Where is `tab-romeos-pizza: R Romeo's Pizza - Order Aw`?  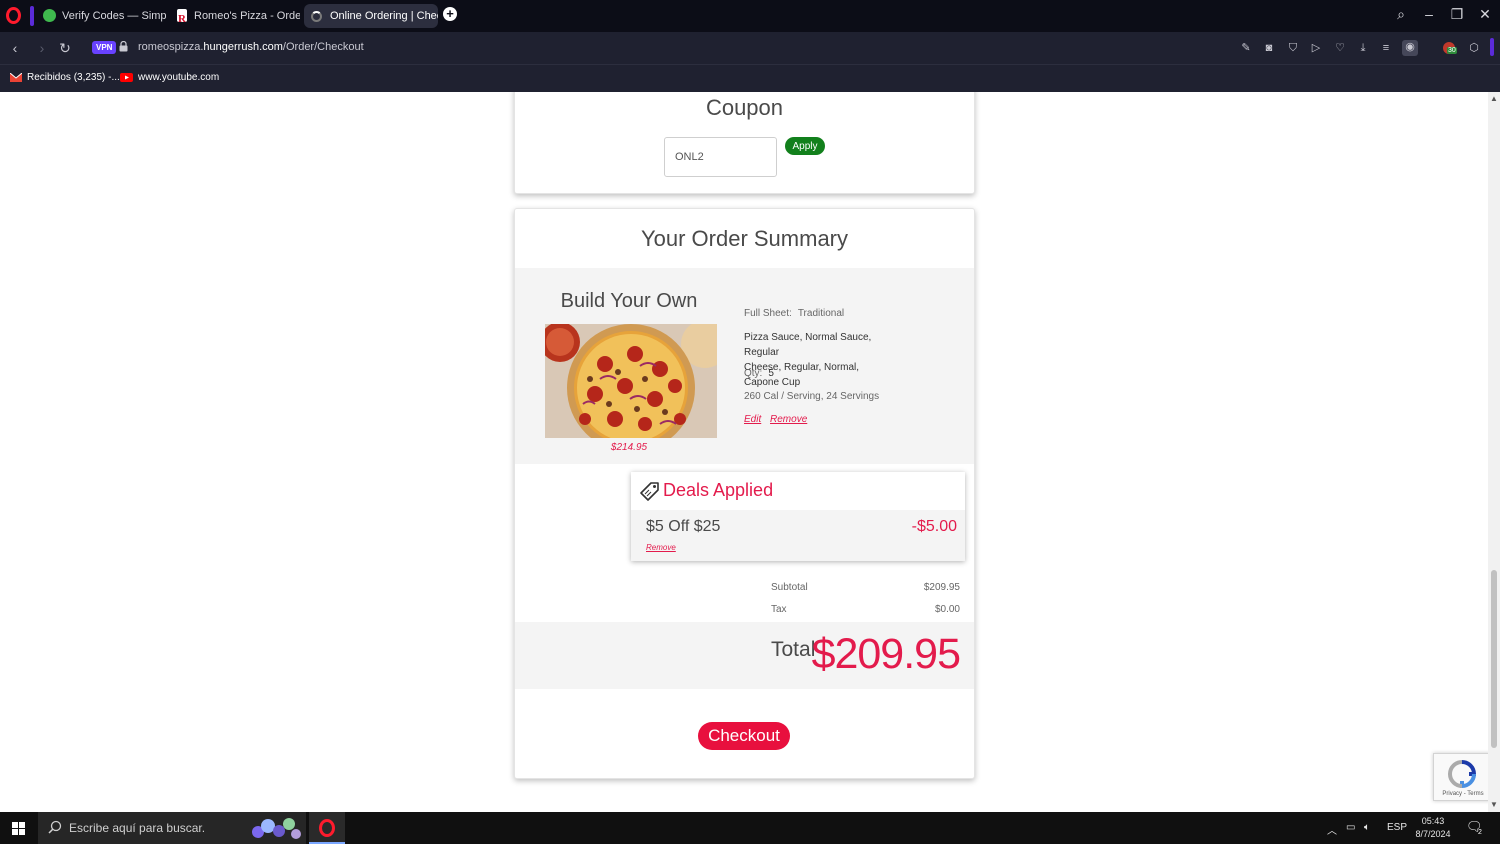
tab-romeos-pizza: R Romeo's Pizza - Order Aw is located at coordinates (234, 16).